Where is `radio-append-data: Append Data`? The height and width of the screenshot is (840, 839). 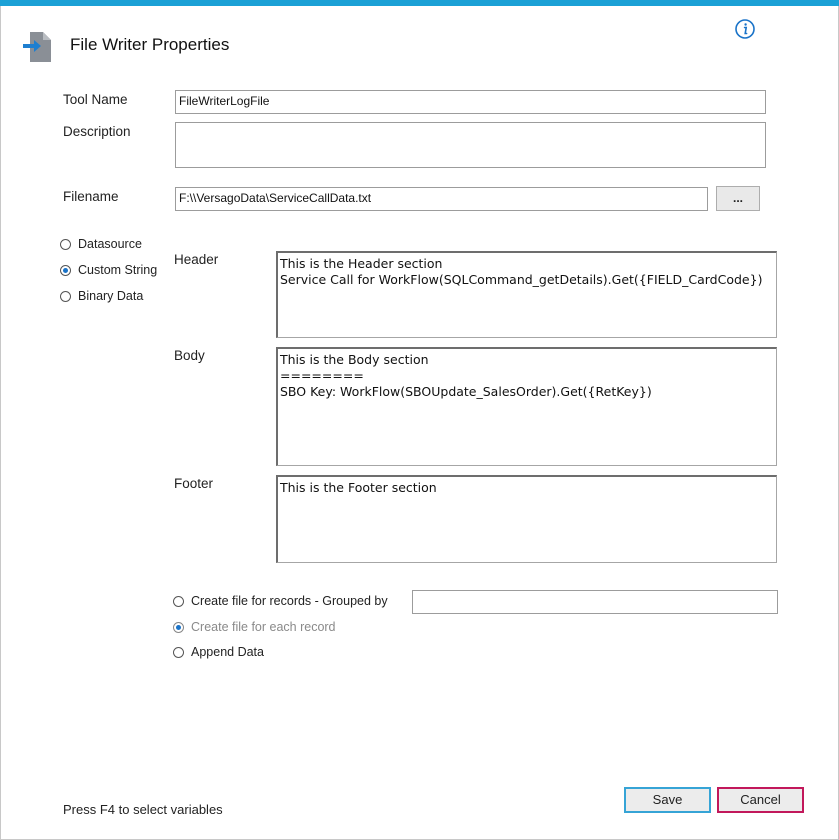 radio-append-data: Append Data is located at coordinates (218, 652).